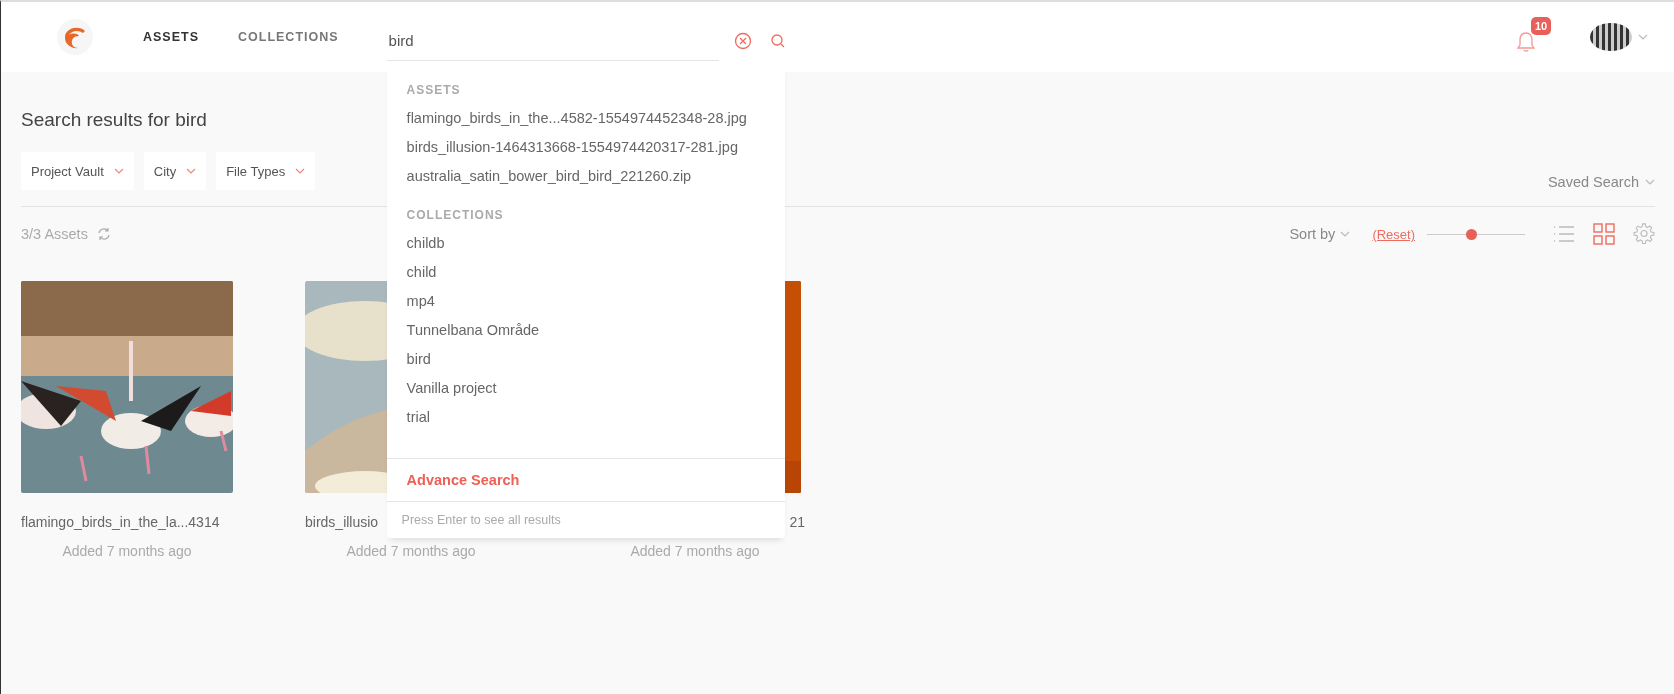 This screenshot has height=694, width=1674. Describe the element at coordinates (742, 41) in the screenshot. I see `clear-icon` at that location.